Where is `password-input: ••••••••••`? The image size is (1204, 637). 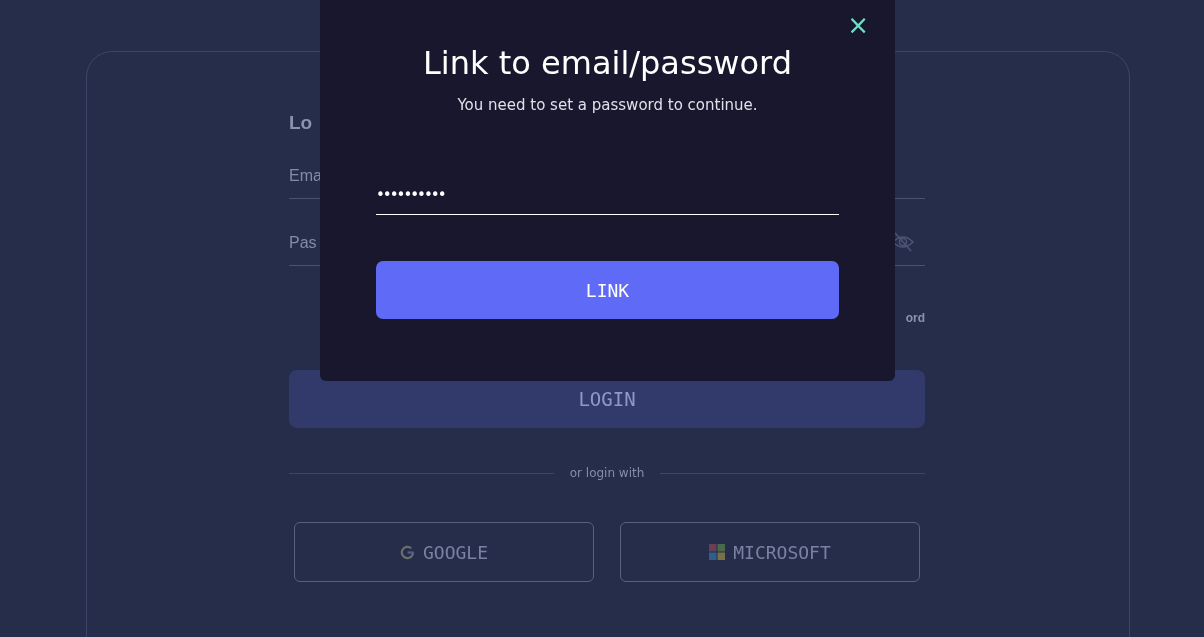
password-input: •••••••••• is located at coordinates (607, 197).